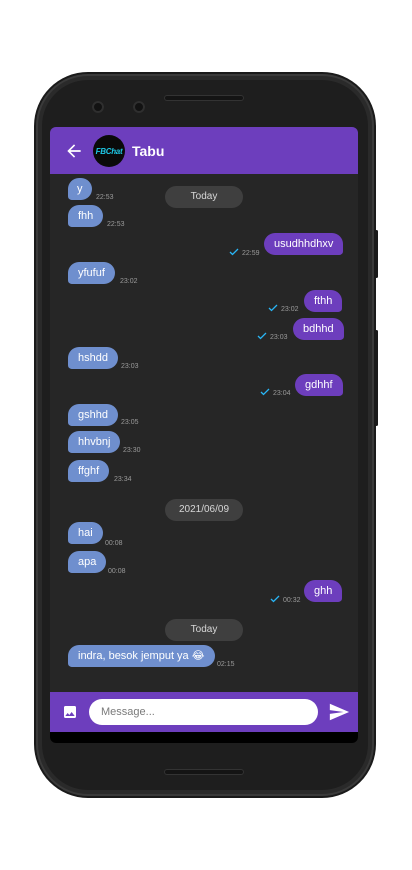 This screenshot has width=412, height=870. What do you see at coordinates (70, 712) in the screenshot?
I see `image-icon` at bounding box center [70, 712].